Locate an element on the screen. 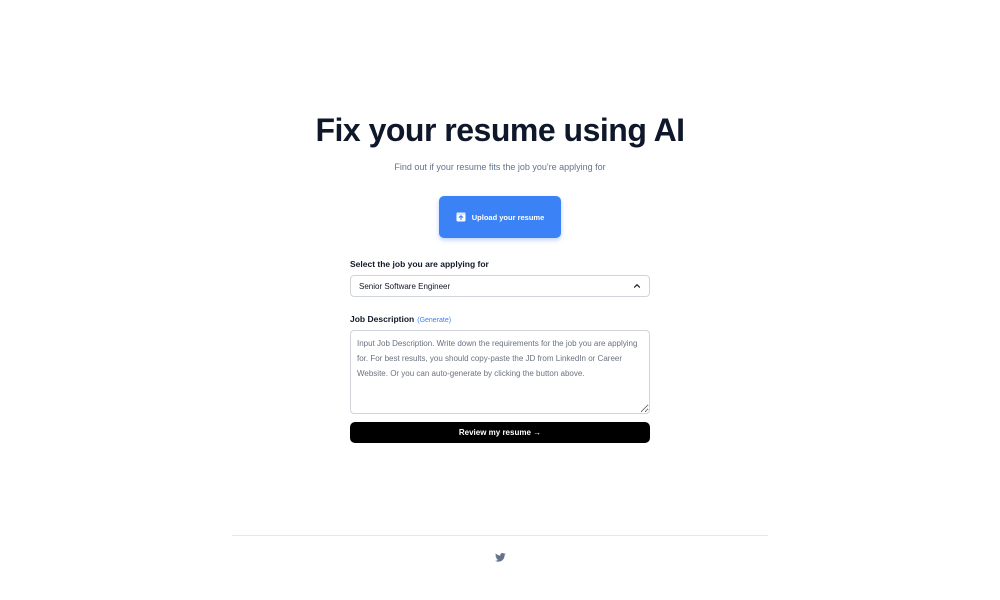 The image size is (1000, 600). job-description-label-row: Job Description (Generate) is located at coordinates (500, 319).